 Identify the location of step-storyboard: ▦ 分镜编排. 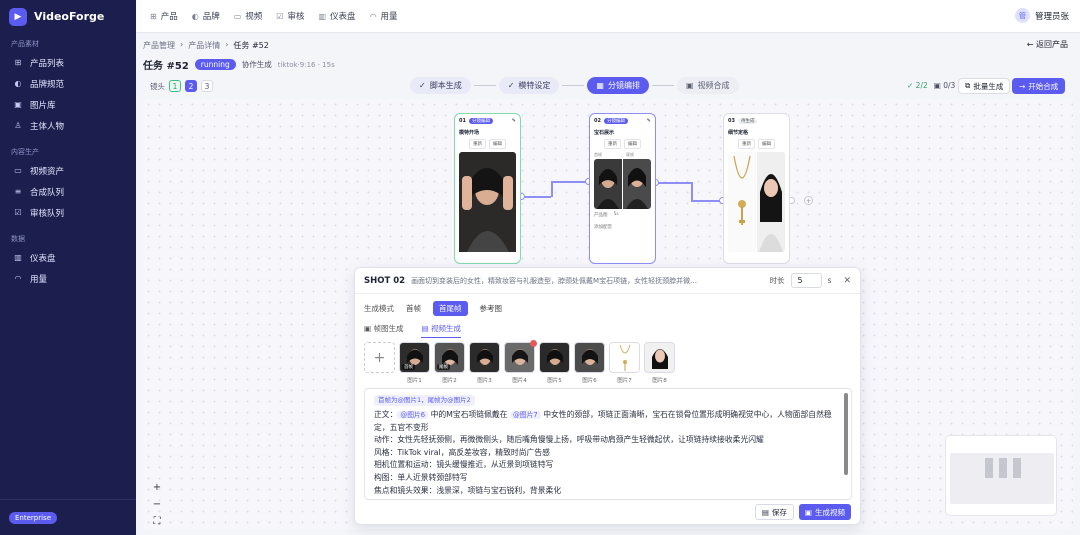
(618, 85).